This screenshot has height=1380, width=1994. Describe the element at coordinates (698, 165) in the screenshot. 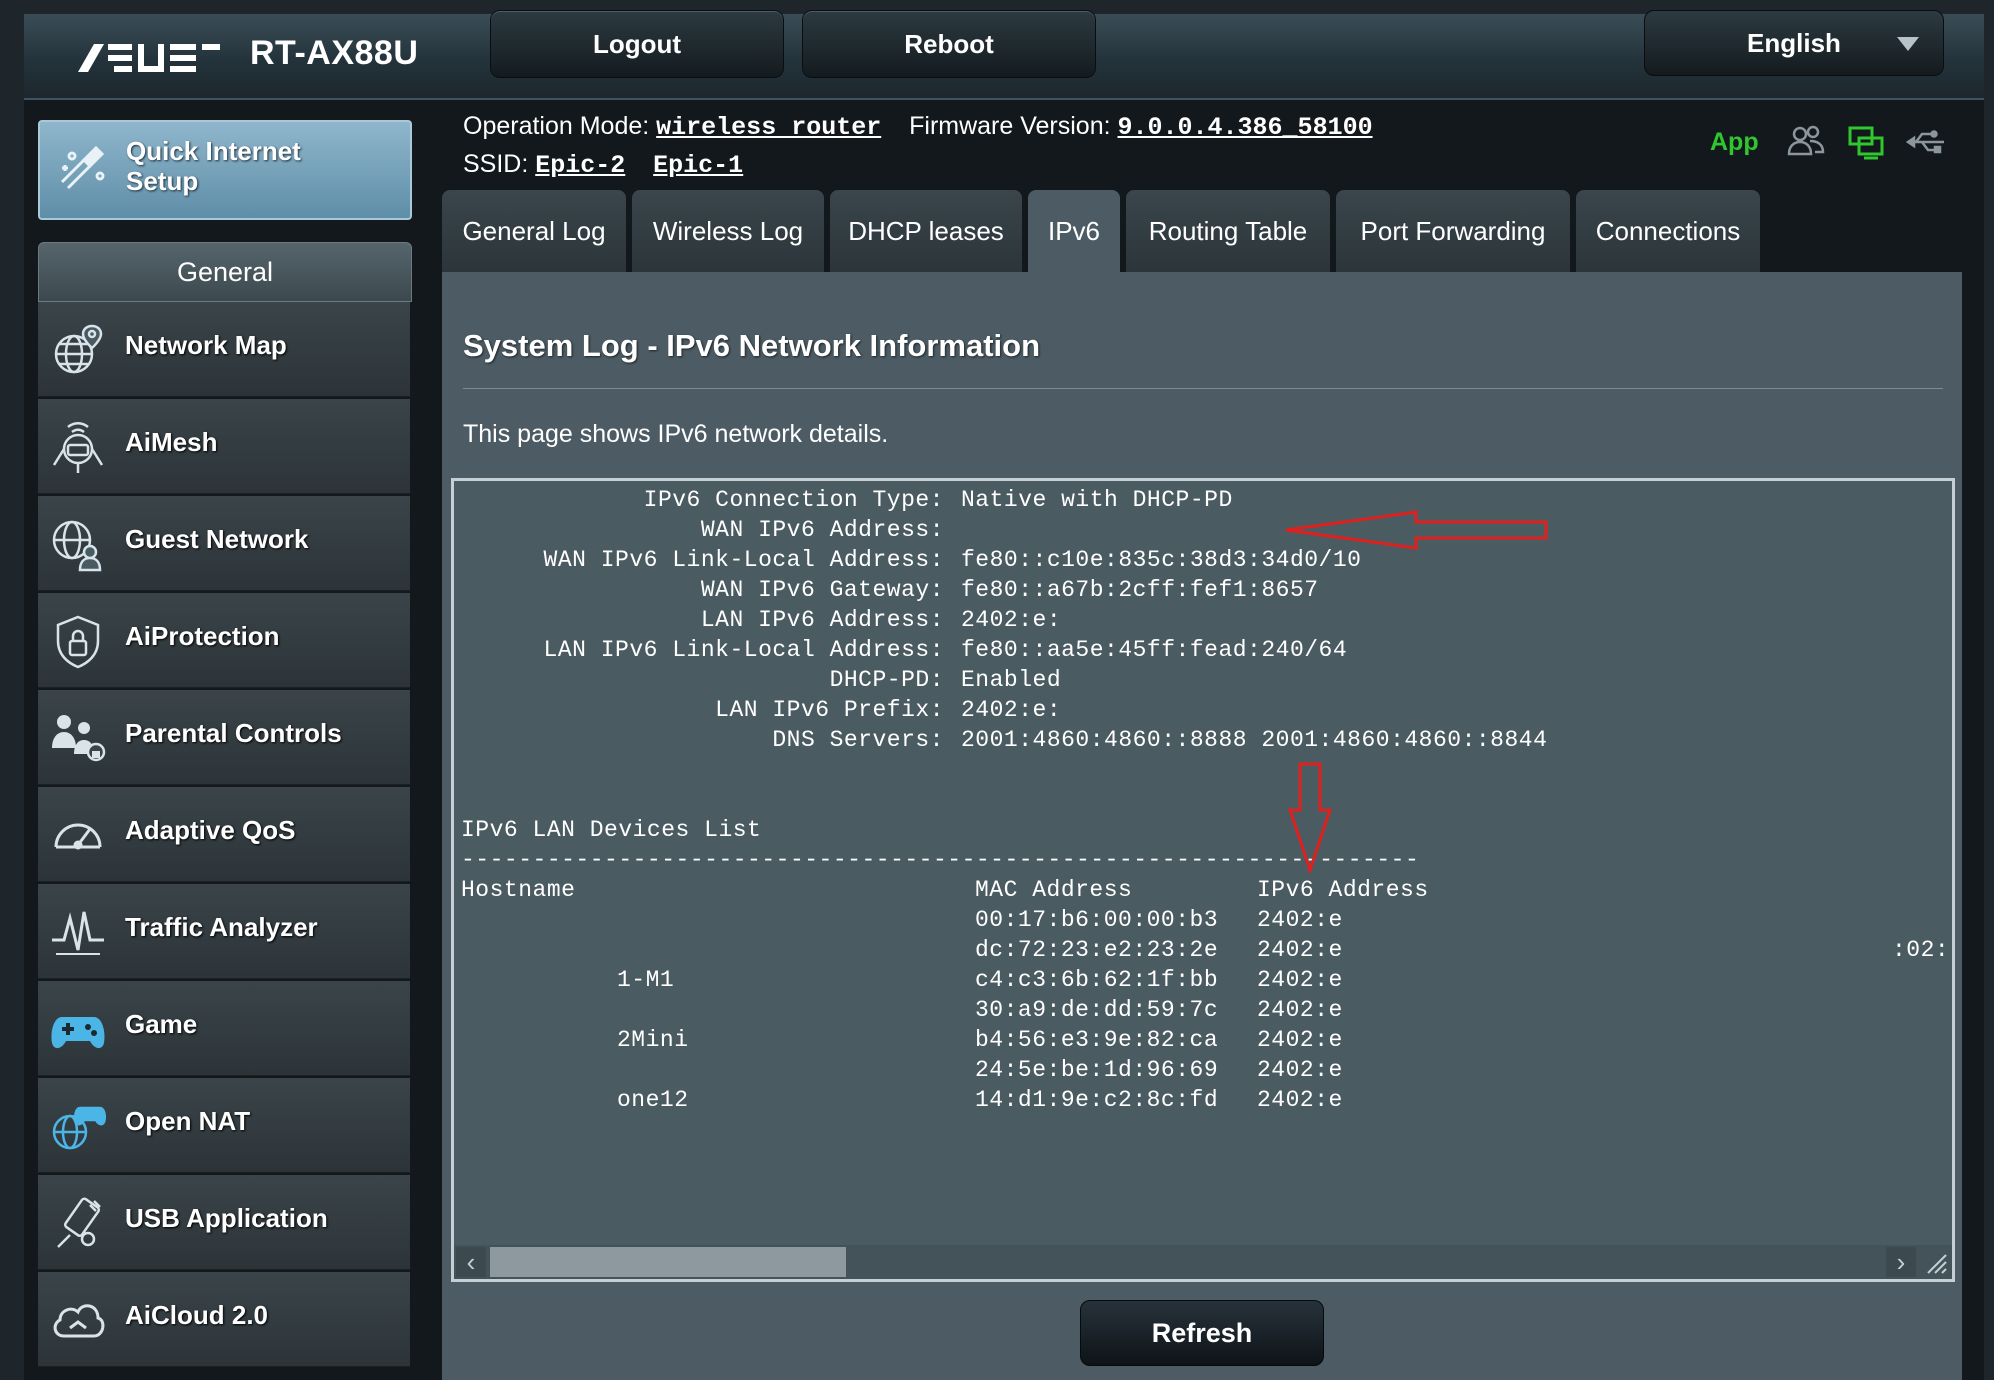

I see `ssid-link-2: Epic-1` at that location.